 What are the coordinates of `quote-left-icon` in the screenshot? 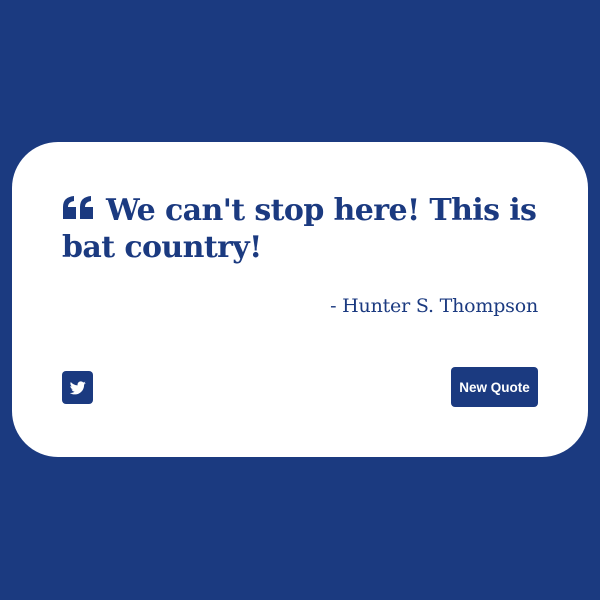 It's located at (78, 208).